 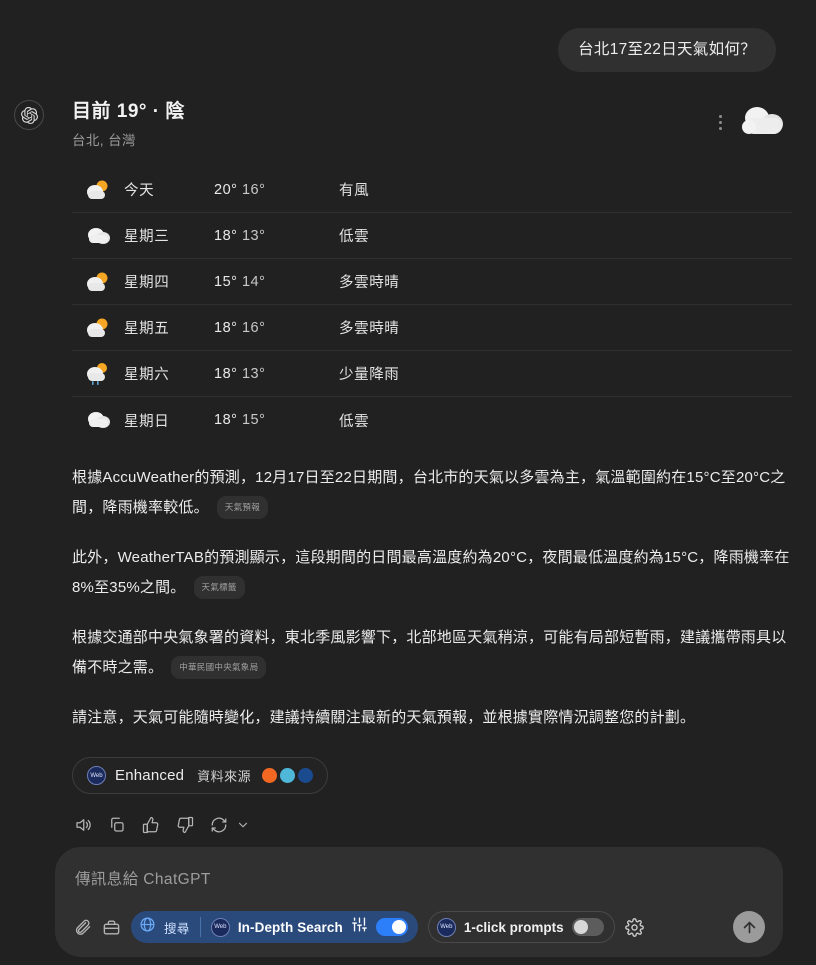 I want to click on weather-location: 台北, 台灣, so click(x=104, y=141).